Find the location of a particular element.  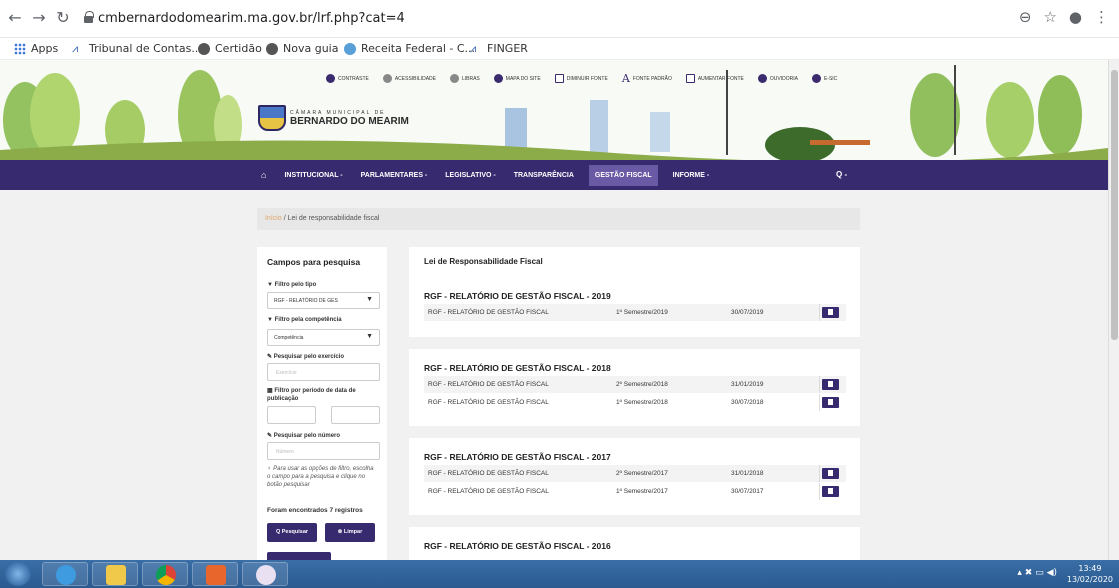

forward-icon: → is located at coordinates (39, 18).